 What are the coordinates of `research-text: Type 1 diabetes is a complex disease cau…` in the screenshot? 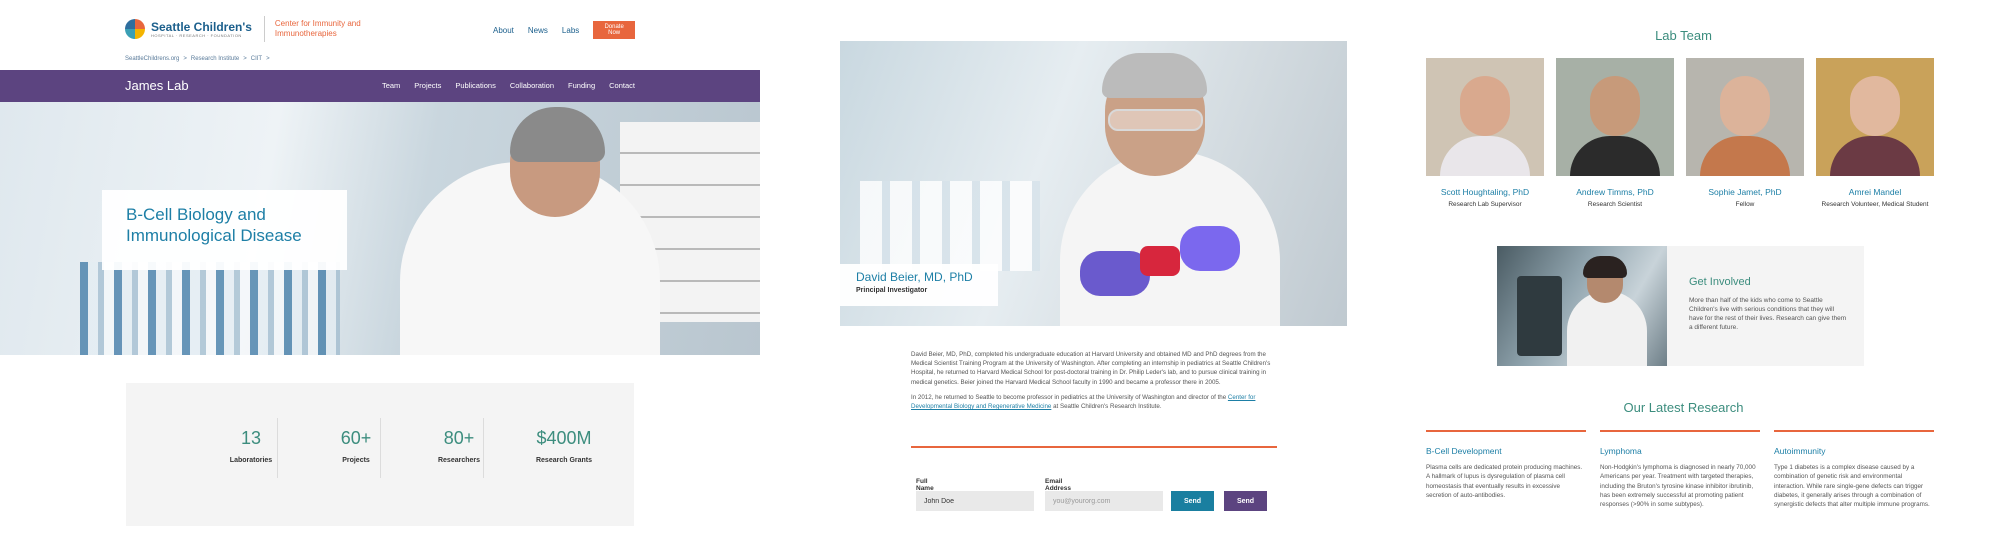 It's located at (1852, 486).